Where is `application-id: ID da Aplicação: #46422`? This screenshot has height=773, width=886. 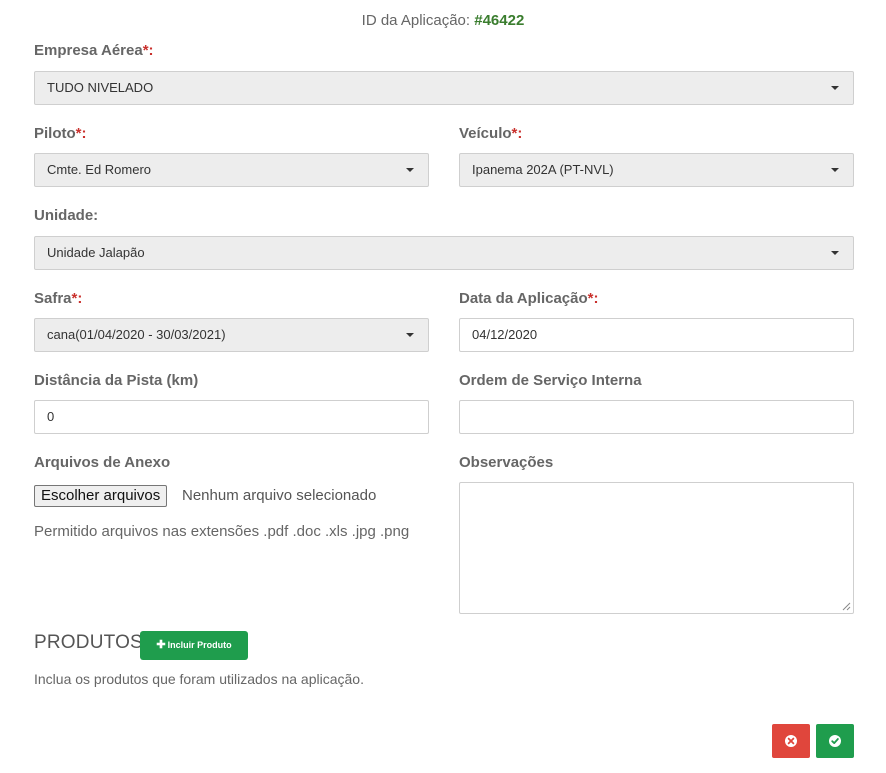 application-id: ID da Aplicação: #46422 is located at coordinates (443, 20).